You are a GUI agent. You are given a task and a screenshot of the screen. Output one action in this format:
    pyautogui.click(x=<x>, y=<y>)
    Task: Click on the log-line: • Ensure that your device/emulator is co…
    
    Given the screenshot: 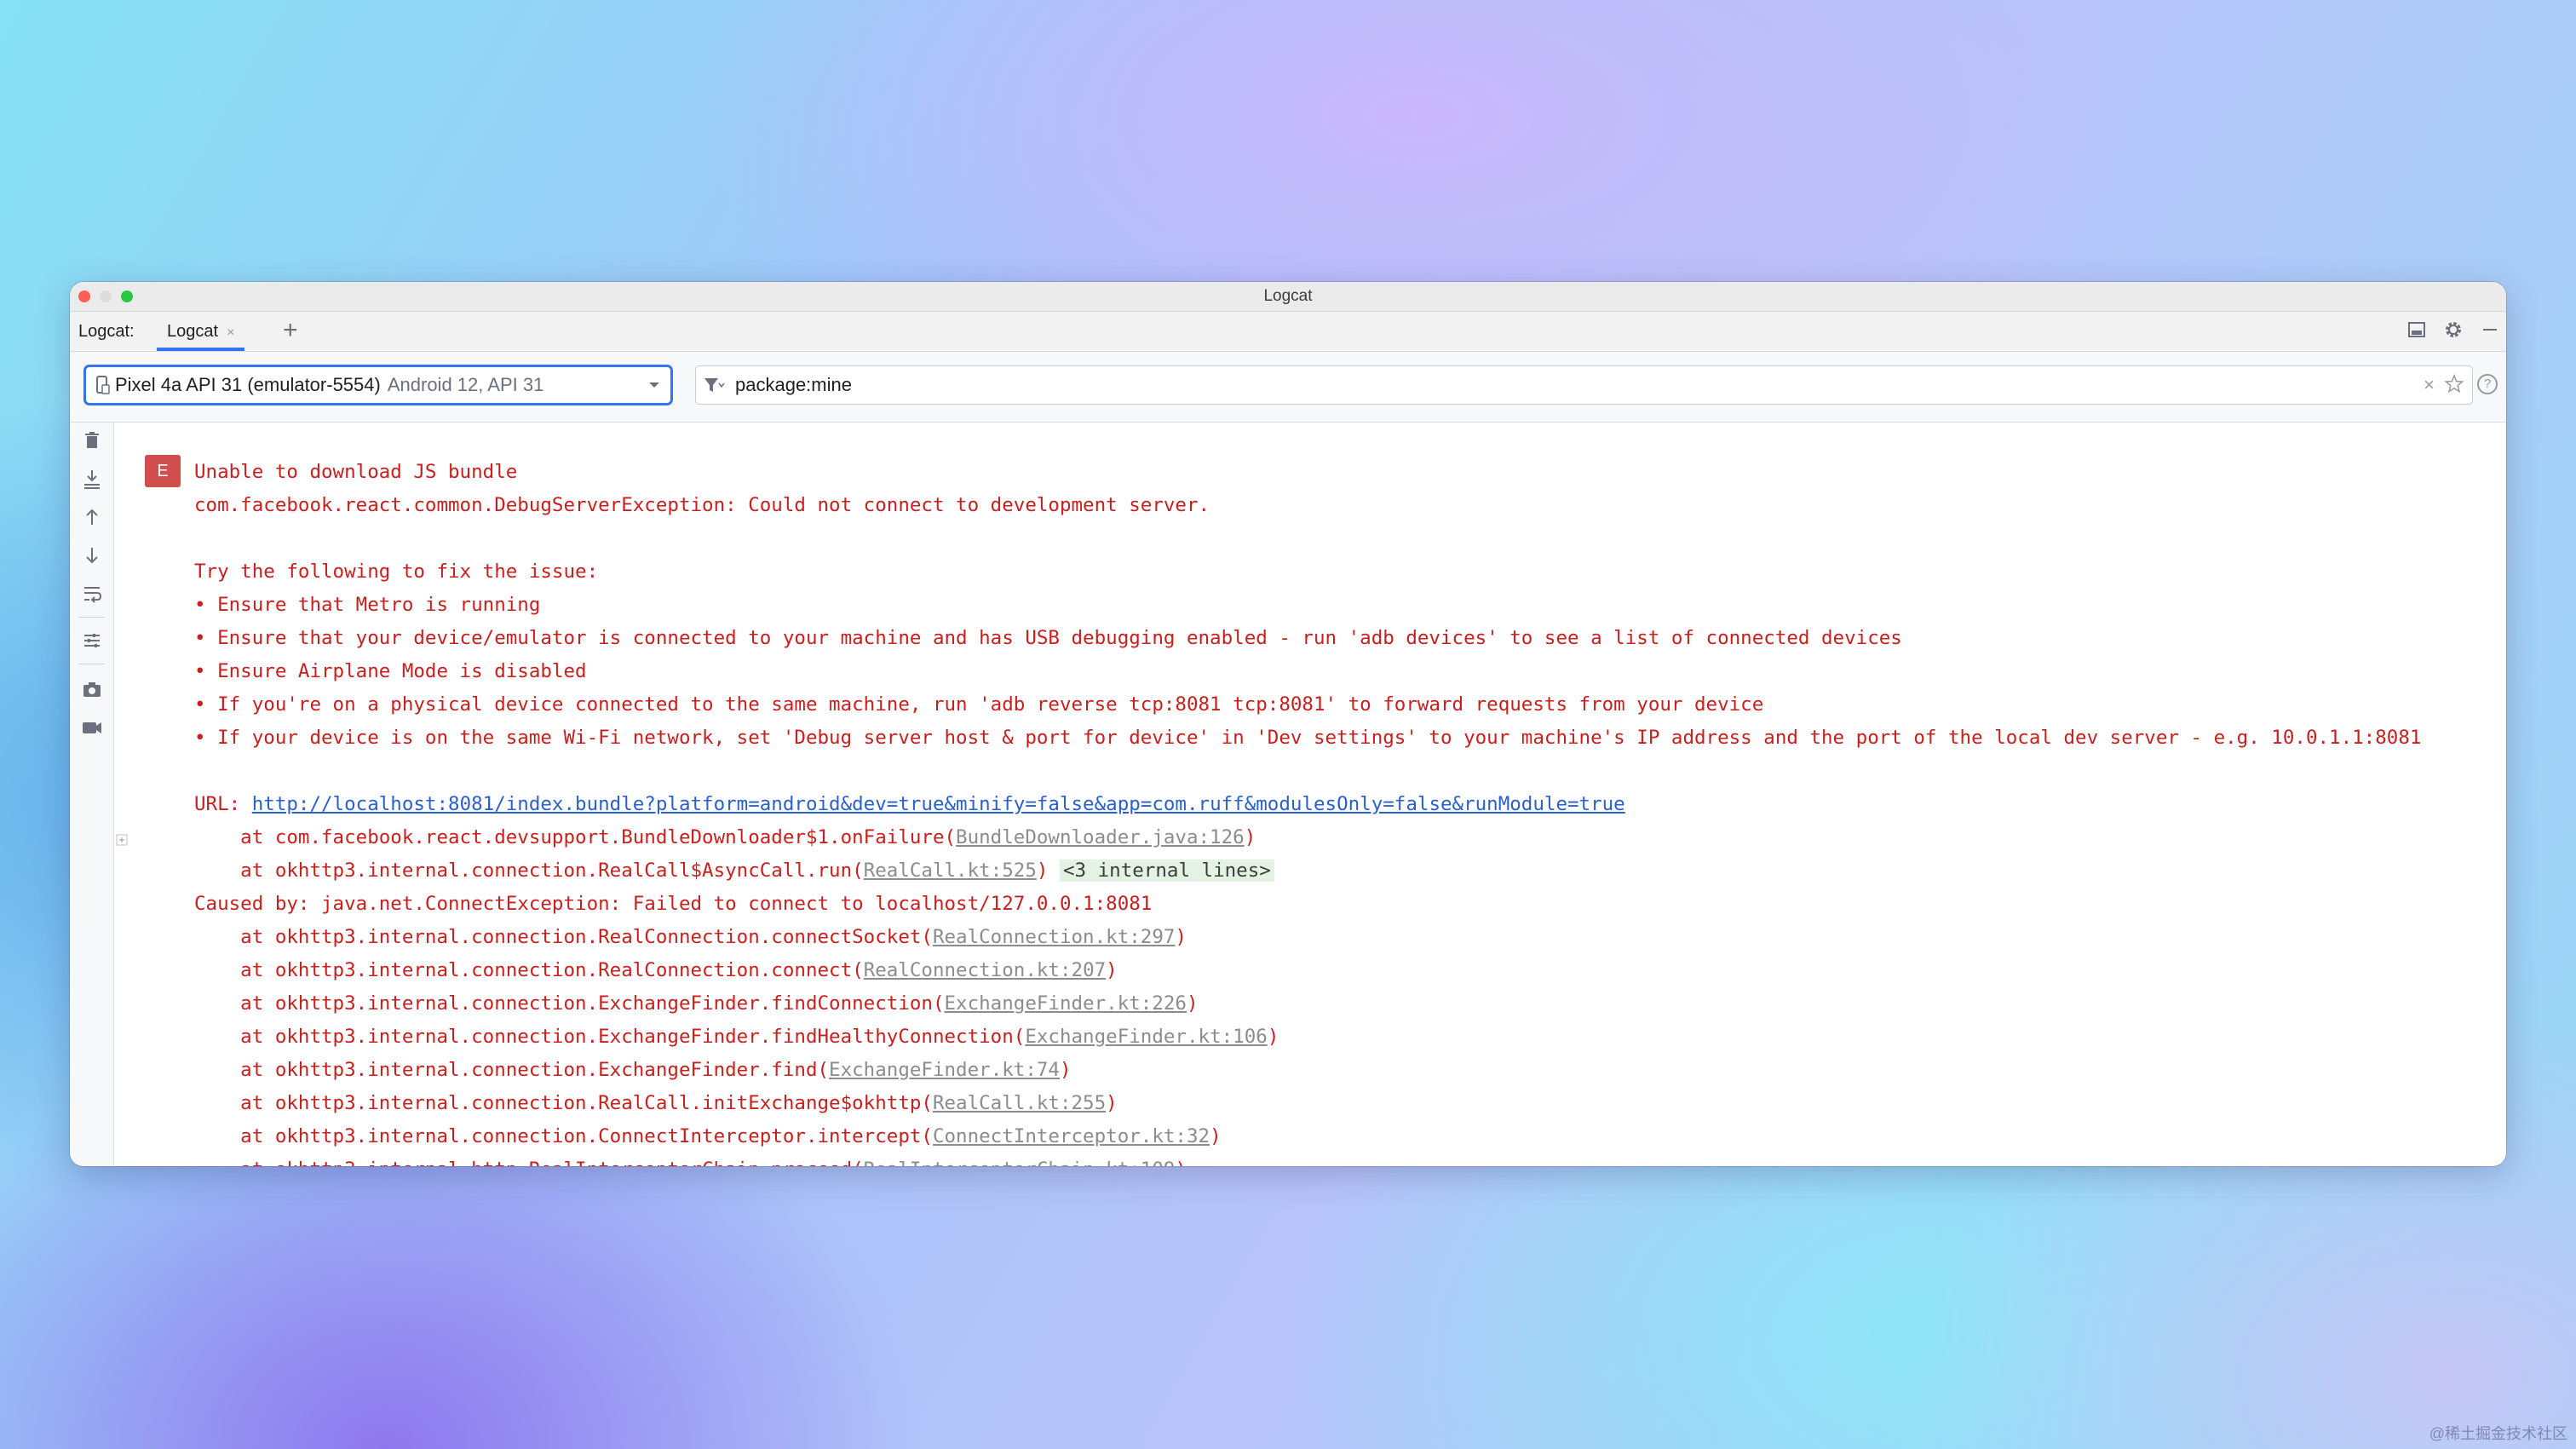 What is the action you would take?
    pyautogui.click(x=1048, y=638)
    